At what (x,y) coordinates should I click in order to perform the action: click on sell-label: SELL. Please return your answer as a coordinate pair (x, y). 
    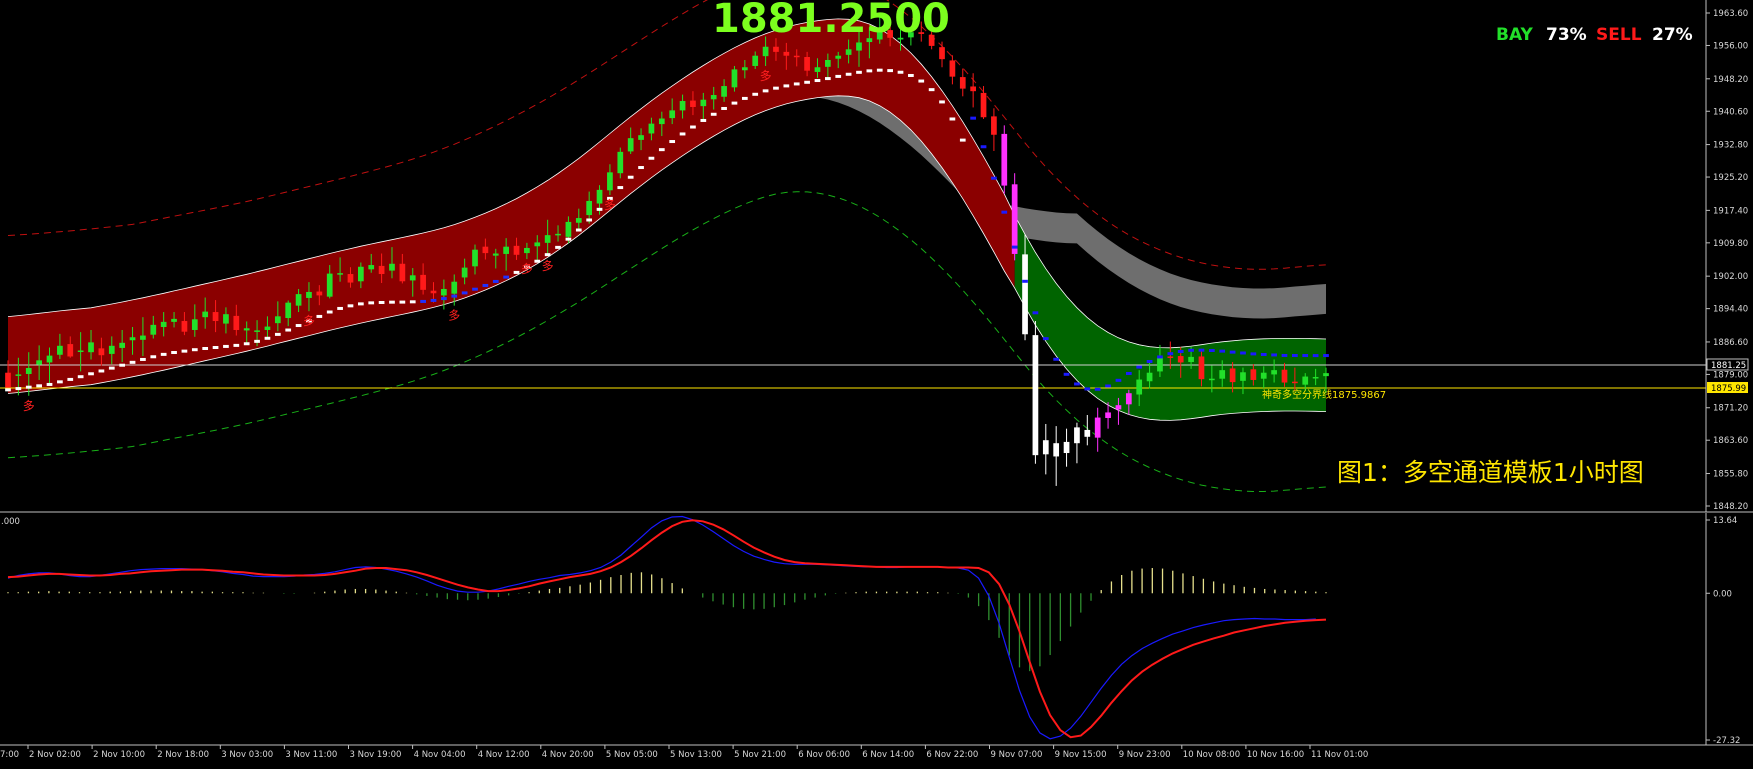
    Looking at the image, I should click on (1619, 35).